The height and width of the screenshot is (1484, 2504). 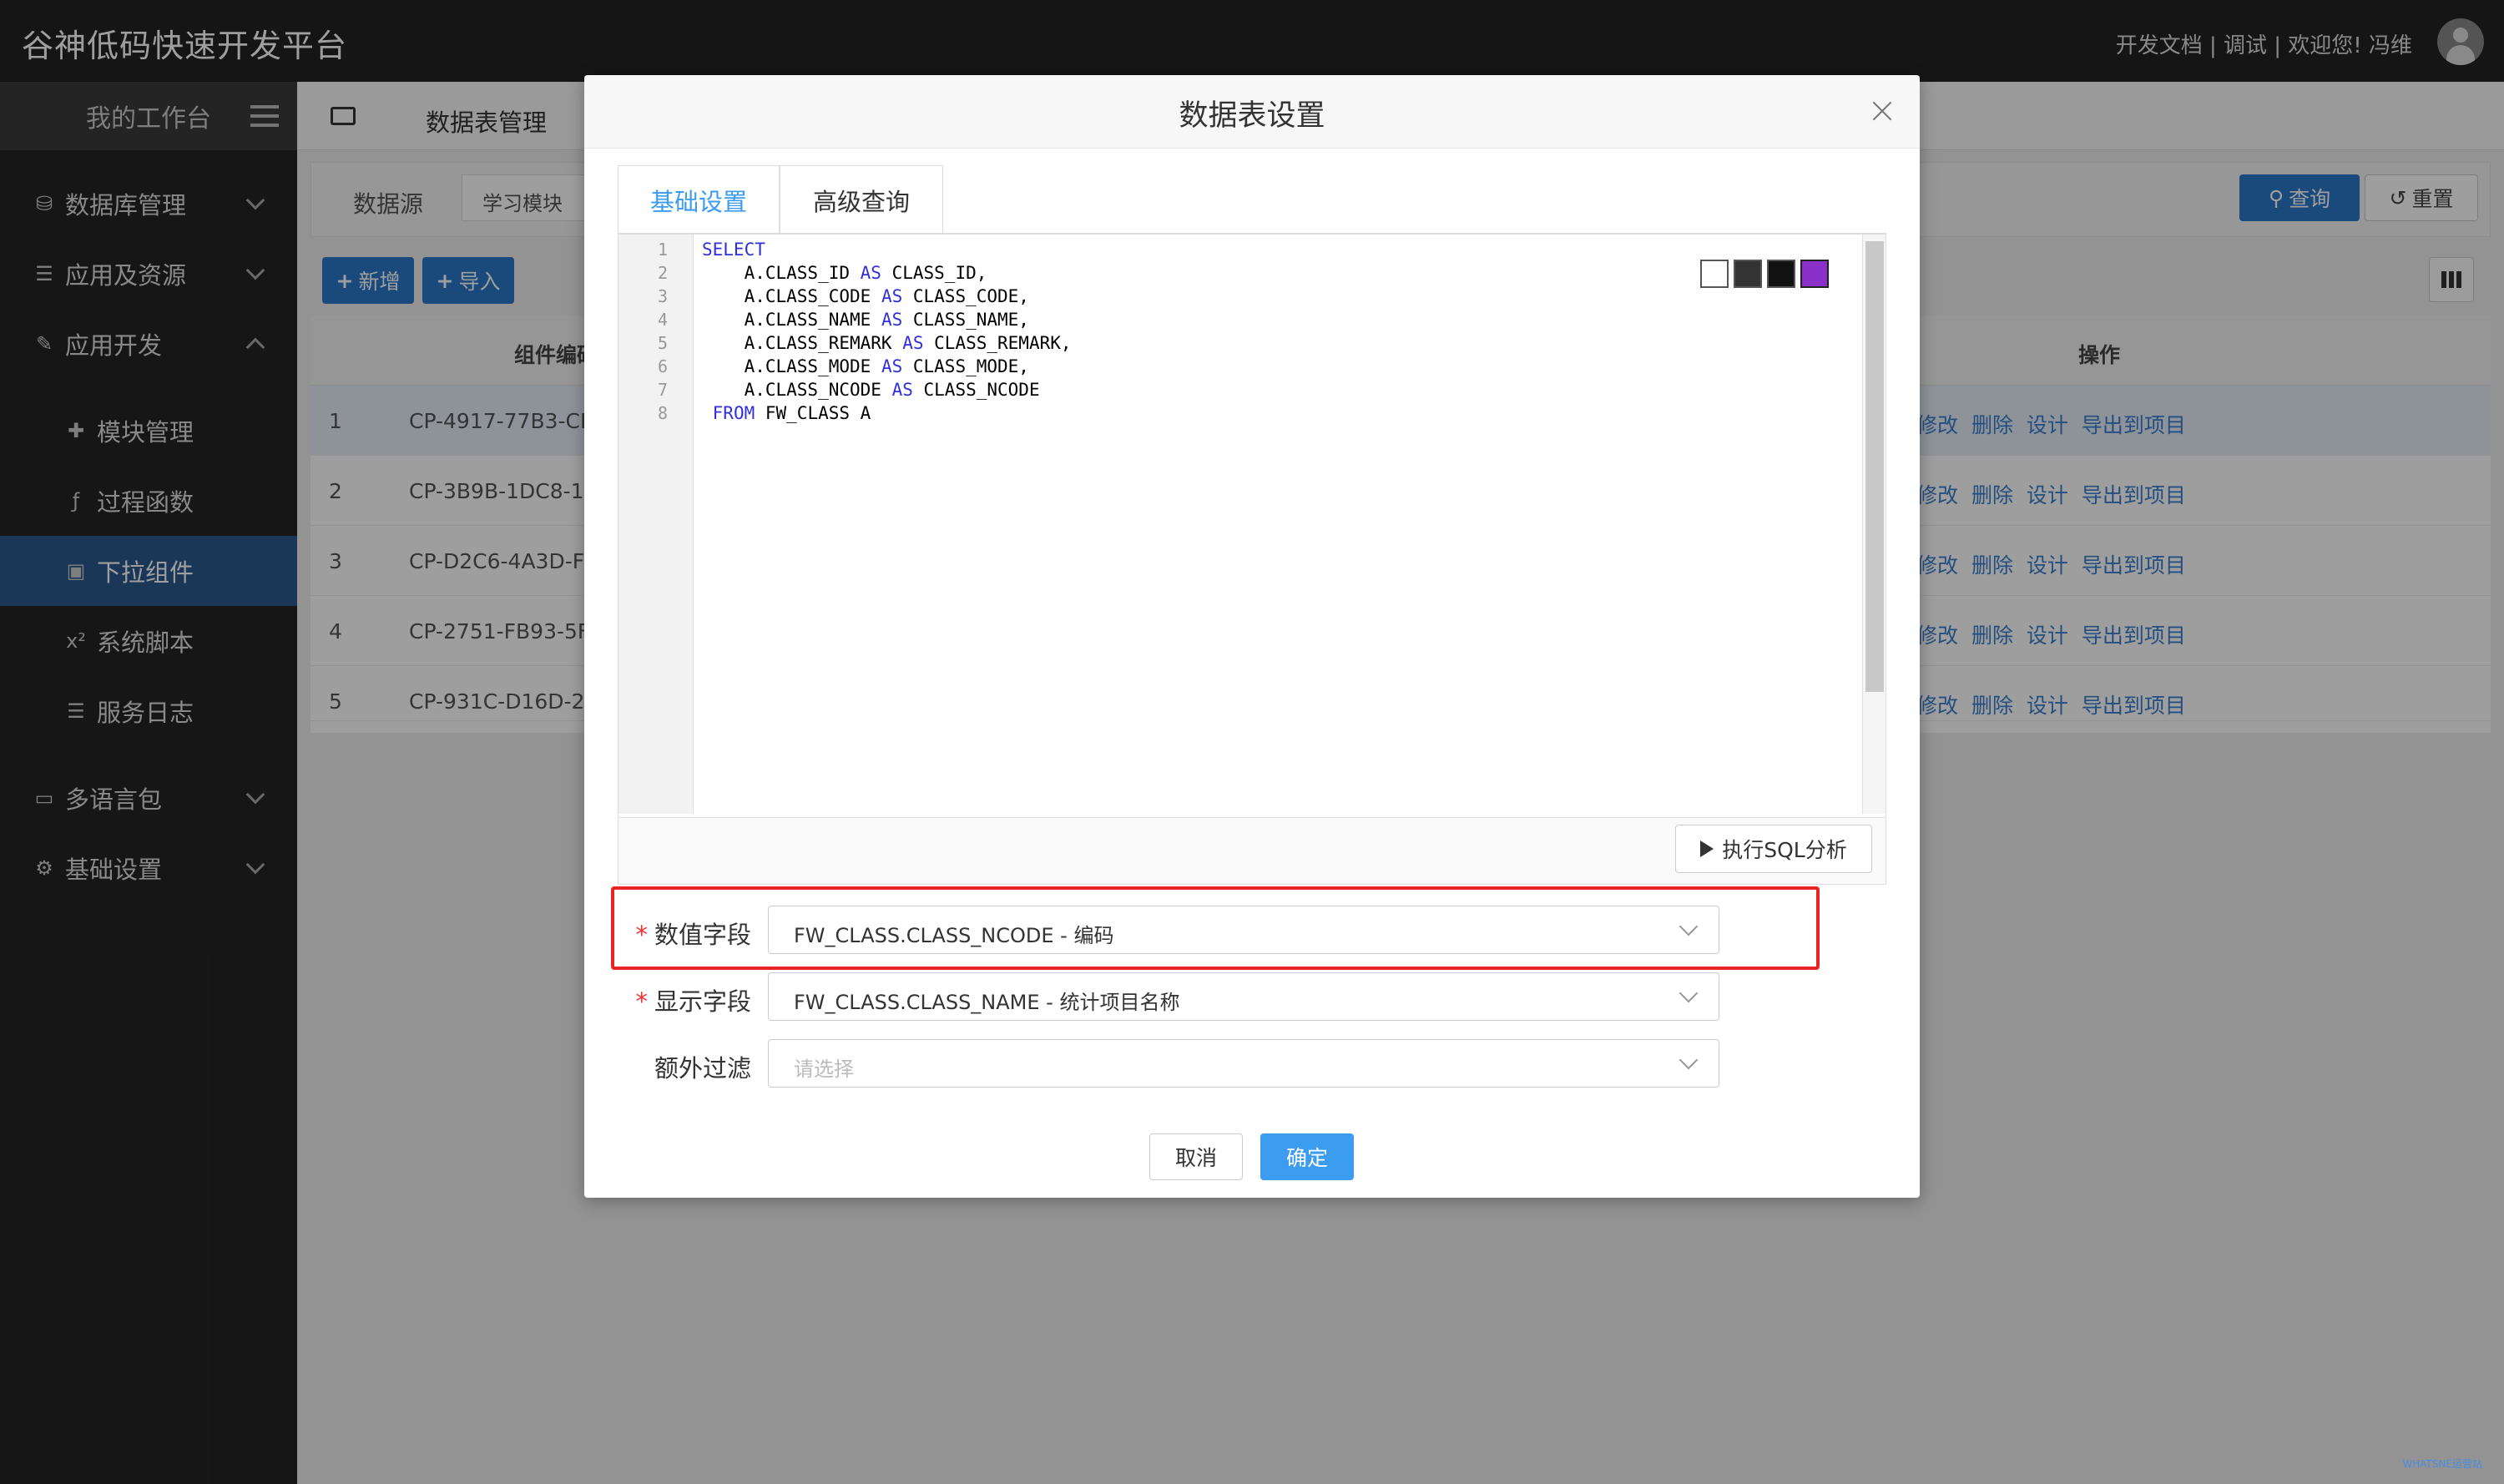 I want to click on extra-filter-field-row: 额外过滤 请选择, so click(x=1202, y=1064).